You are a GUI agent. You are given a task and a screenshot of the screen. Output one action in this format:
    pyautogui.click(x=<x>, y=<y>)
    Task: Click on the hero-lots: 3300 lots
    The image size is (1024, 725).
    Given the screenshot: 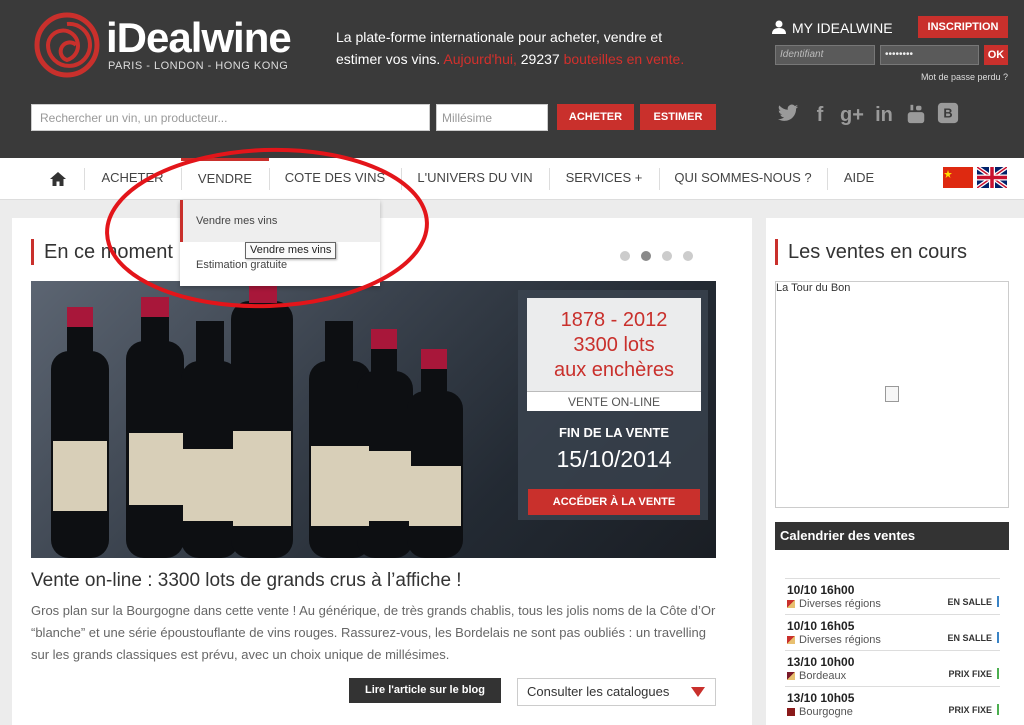 What is the action you would take?
    pyautogui.click(x=614, y=345)
    